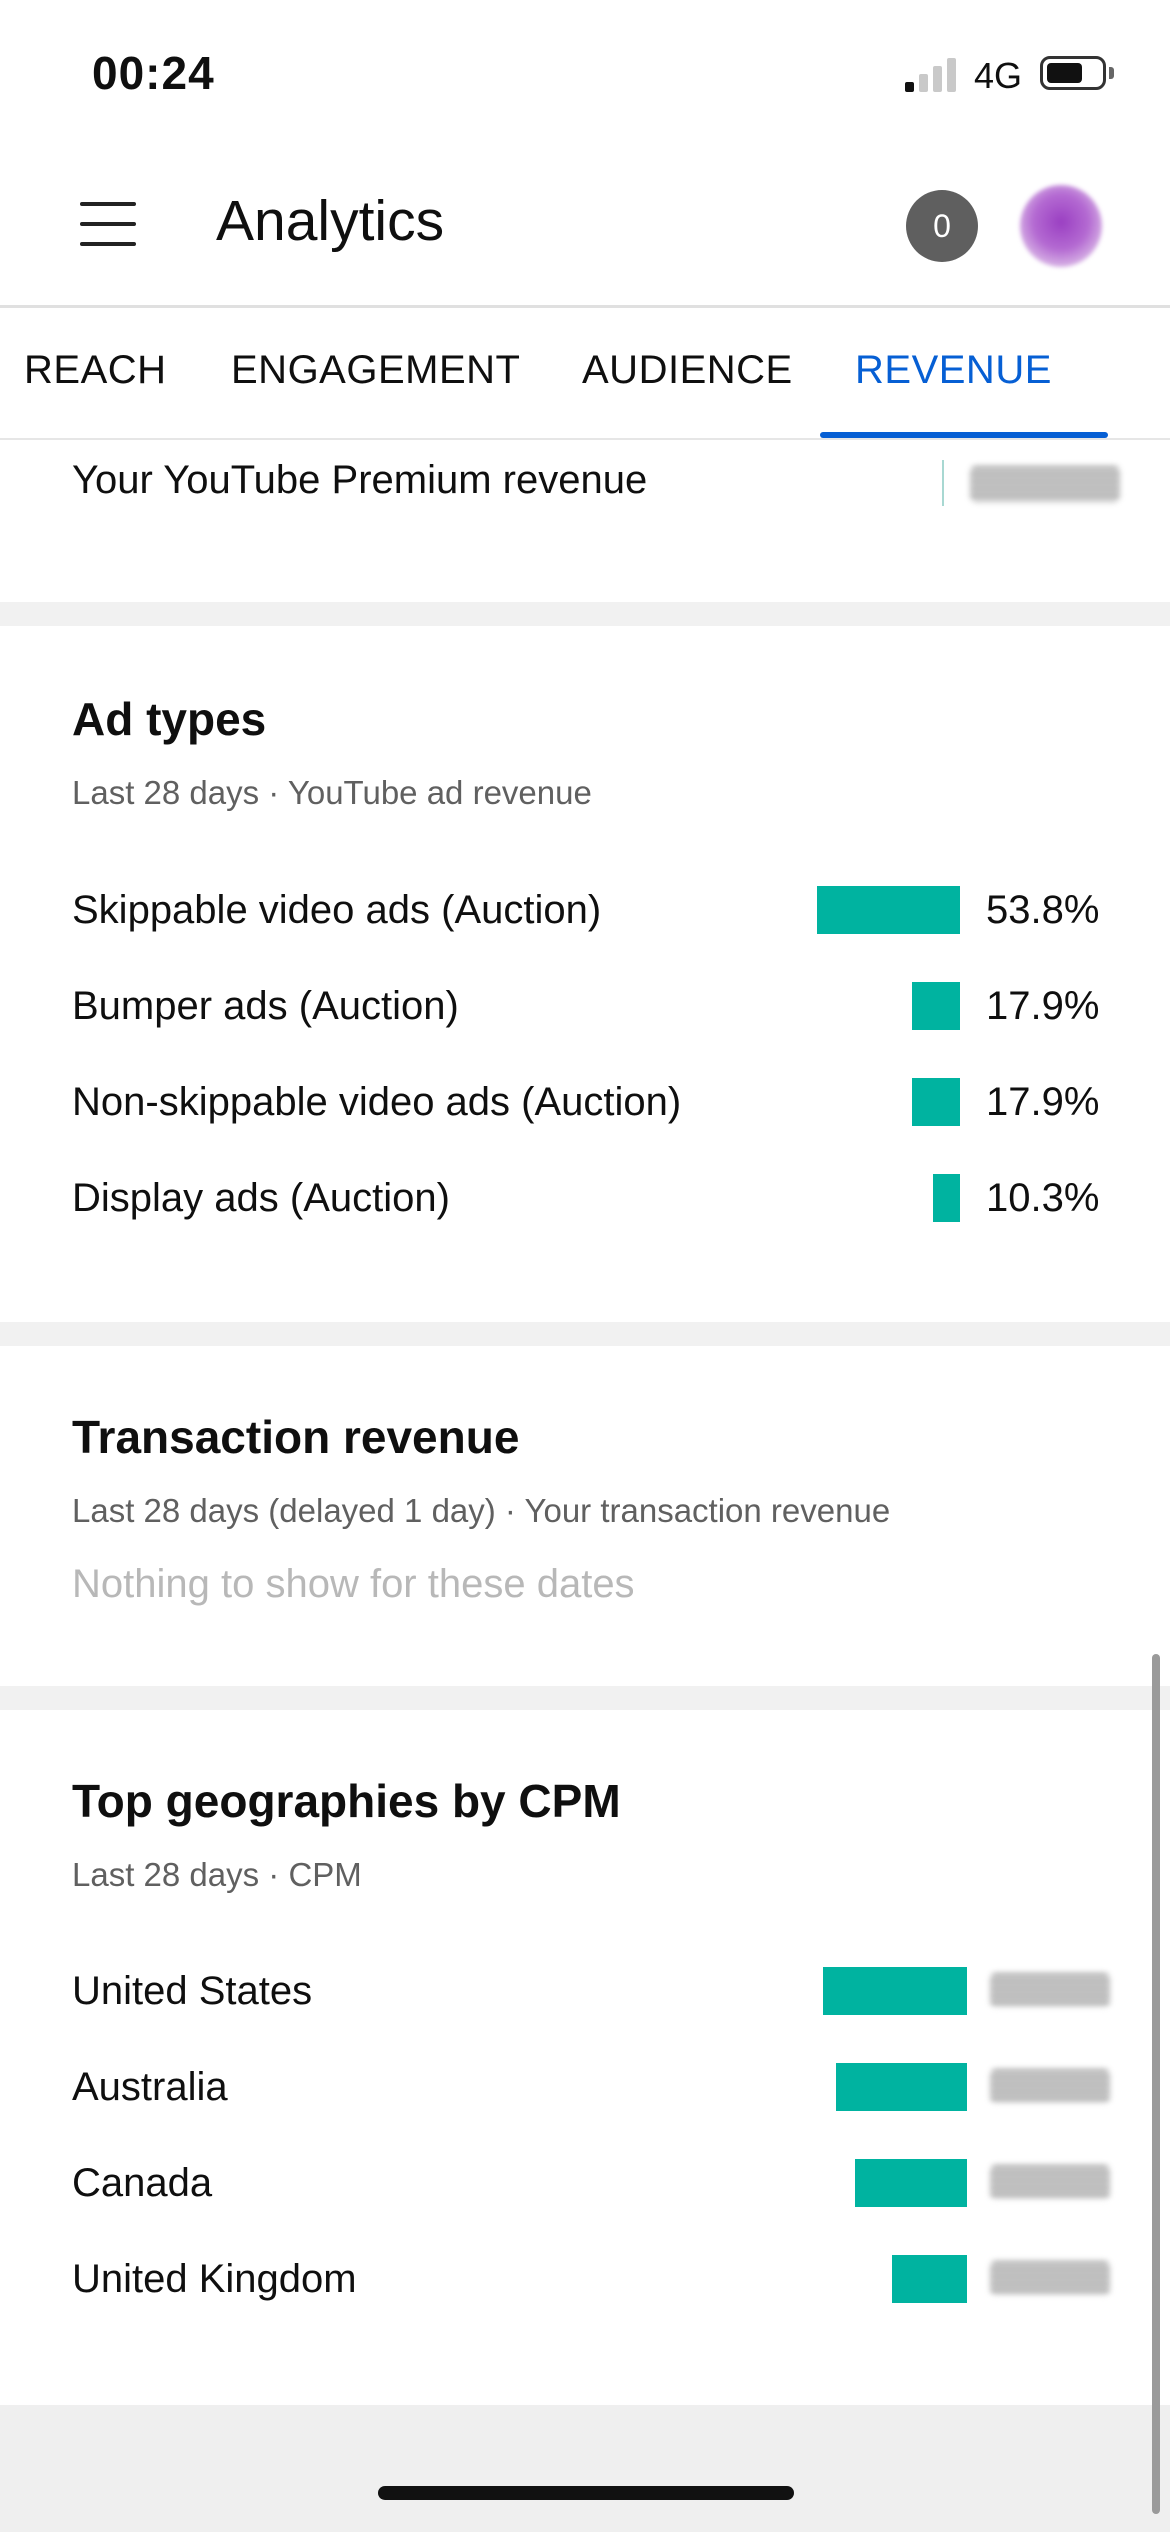 Image resolution: width=1170 pixels, height=2532 pixels. Describe the element at coordinates (586, 2493) in the screenshot. I see `home-indicator` at that location.